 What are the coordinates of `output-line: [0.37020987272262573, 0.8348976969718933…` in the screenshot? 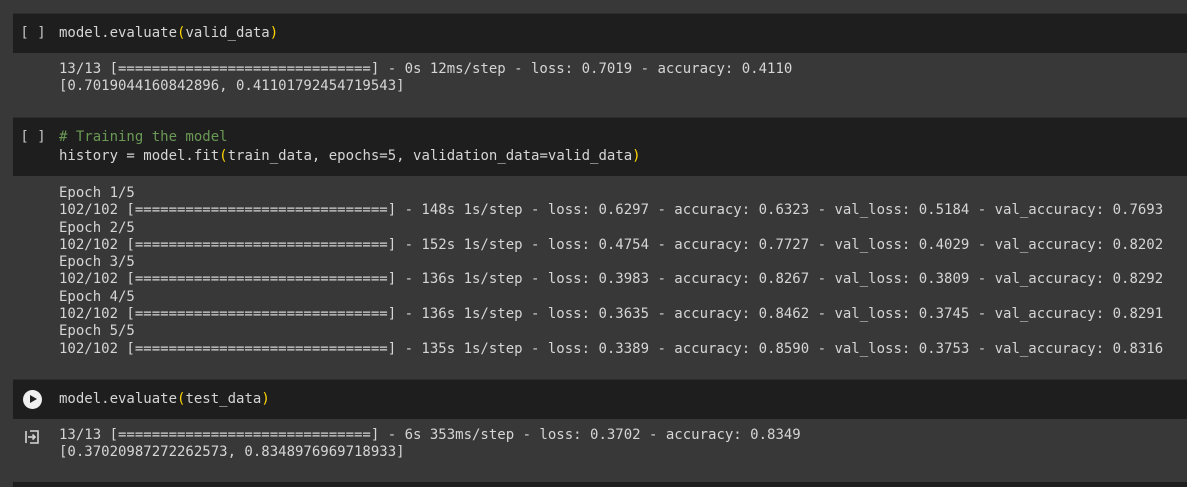 It's located at (232, 452).